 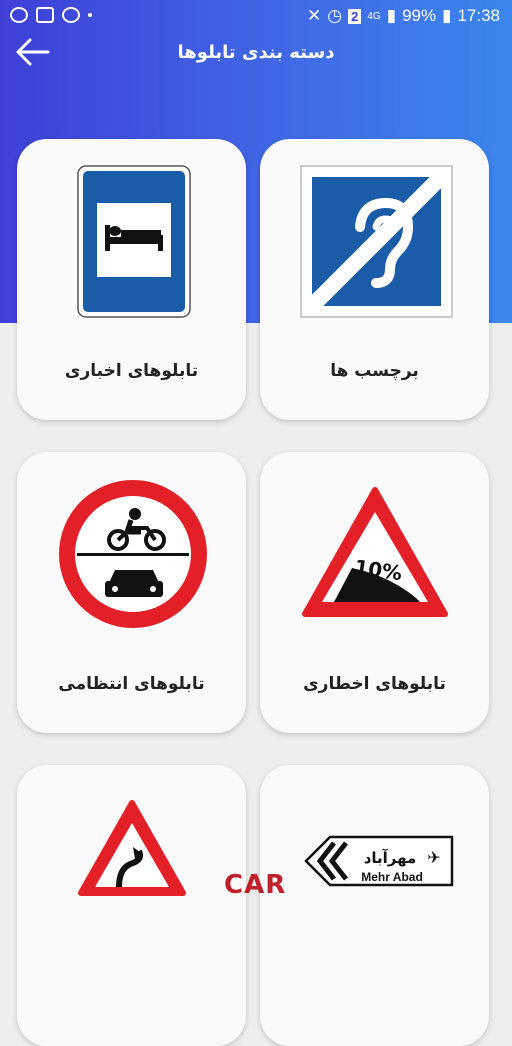 I want to click on category-card-information: تابلوهای اخباری, so click(x=131, y=279).